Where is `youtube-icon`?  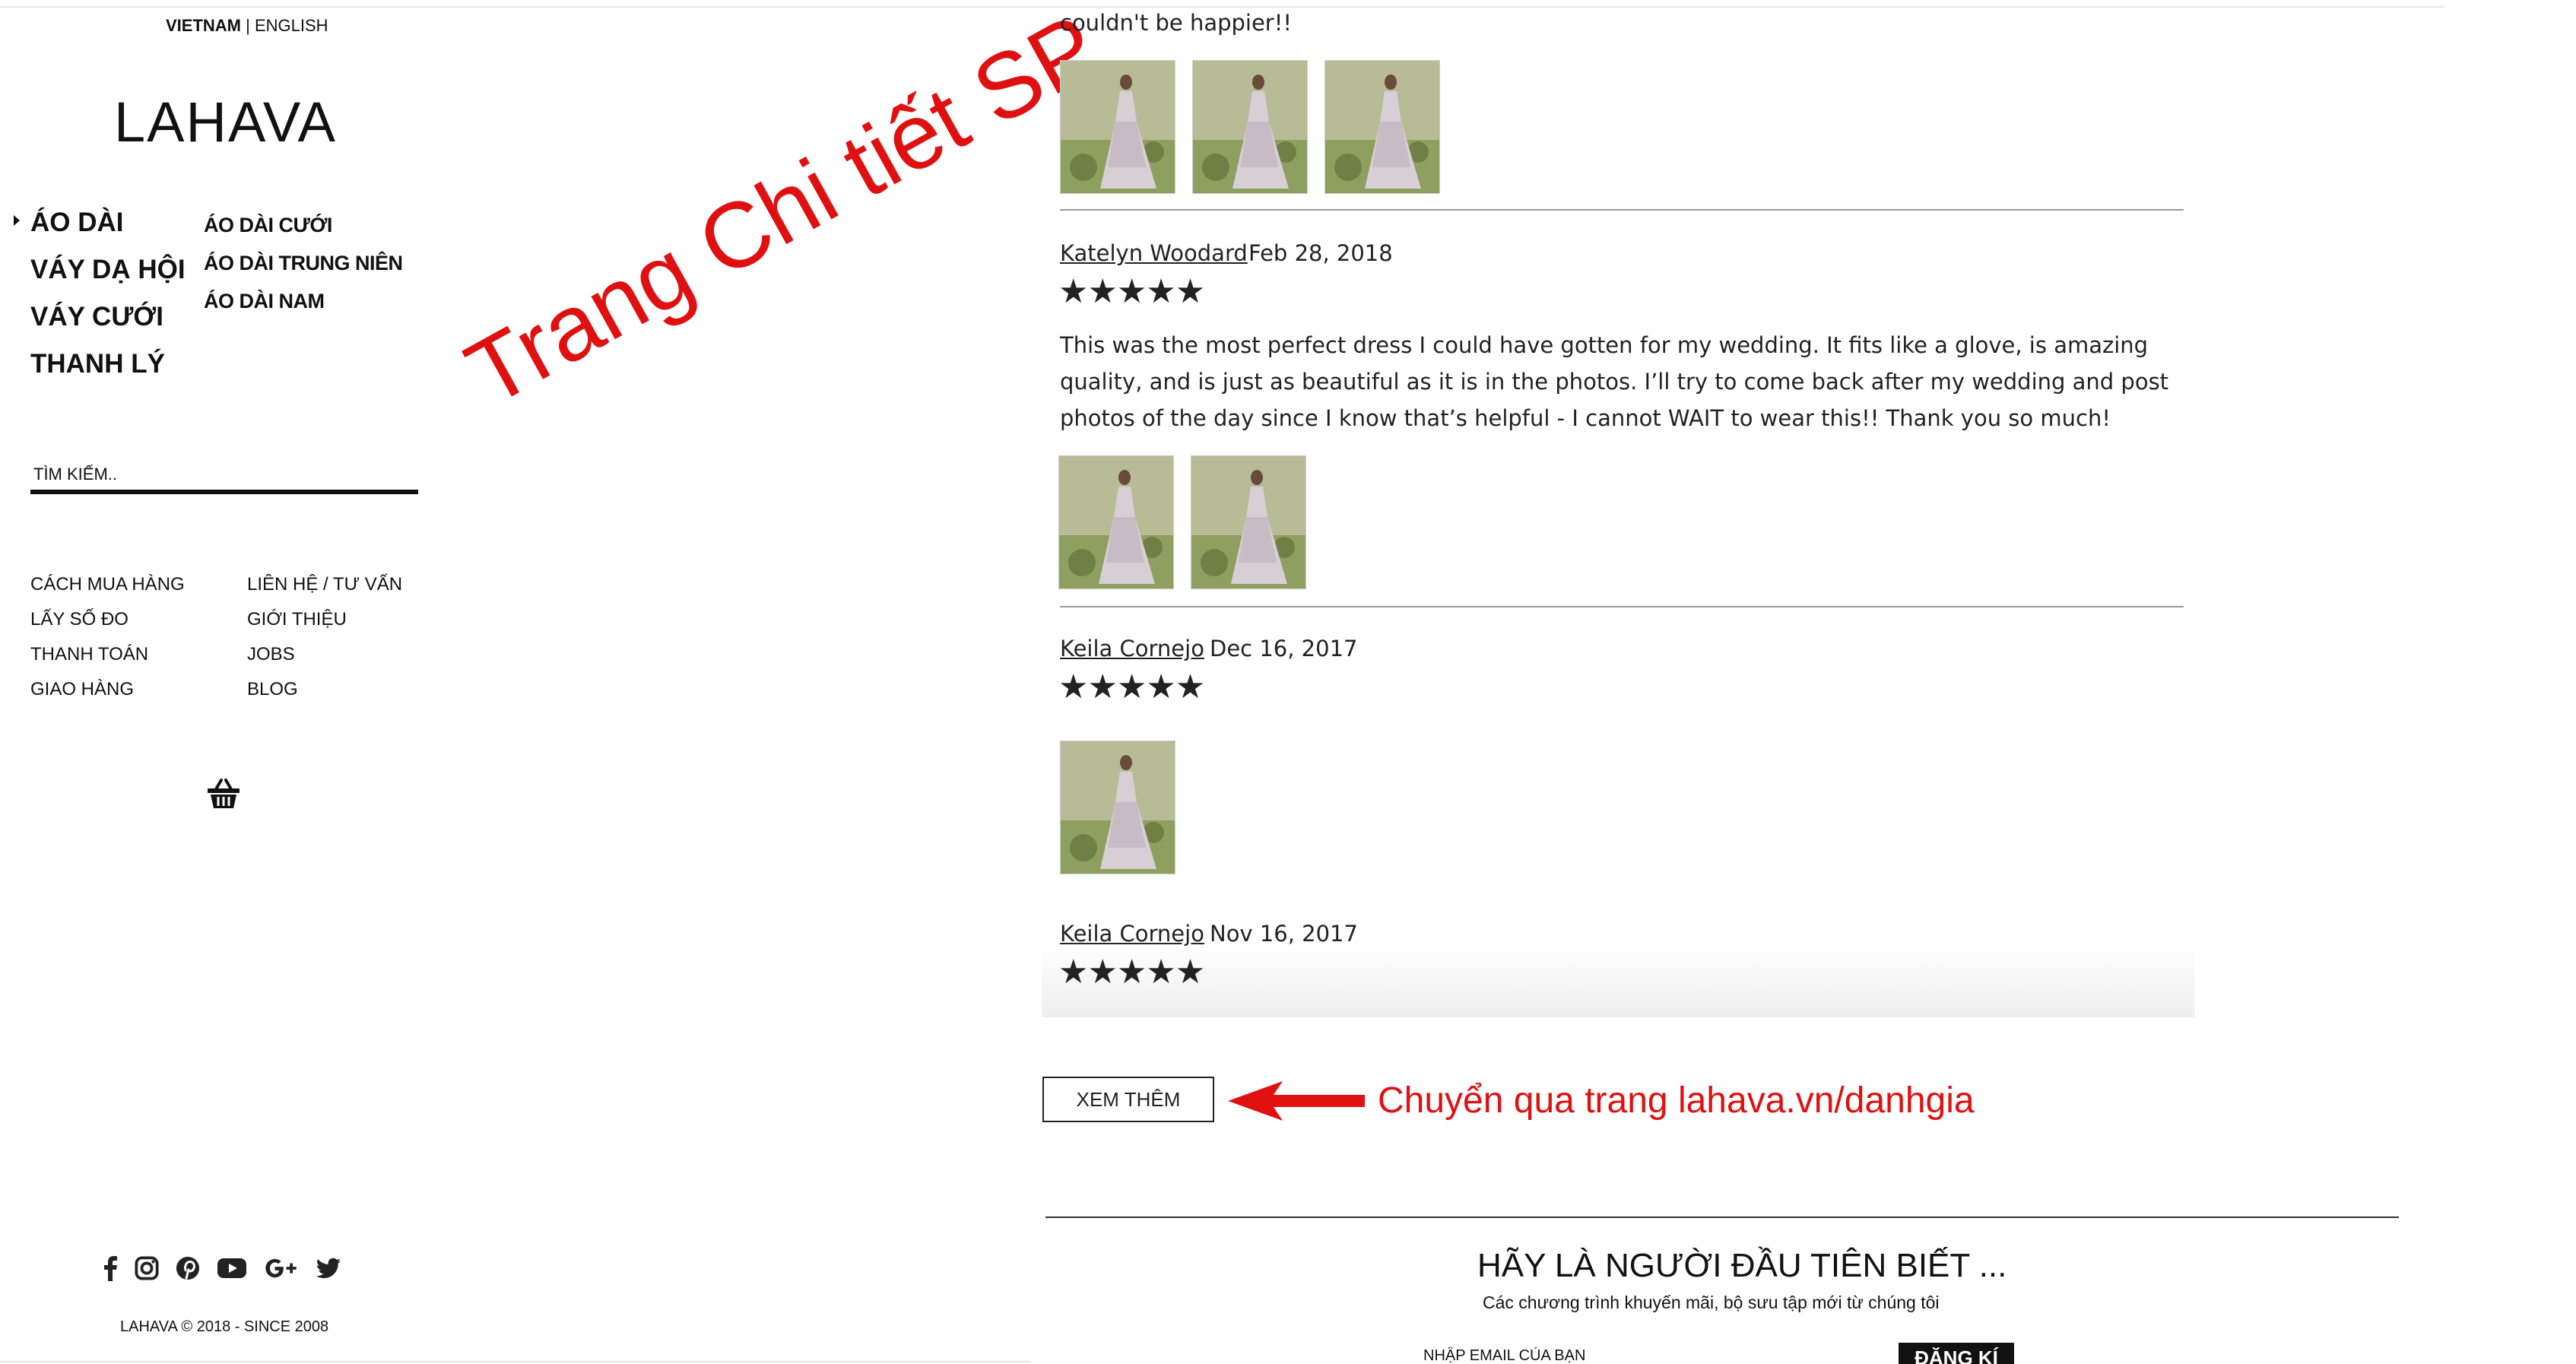 youtube-icon is located at coordinates (232, 1268).